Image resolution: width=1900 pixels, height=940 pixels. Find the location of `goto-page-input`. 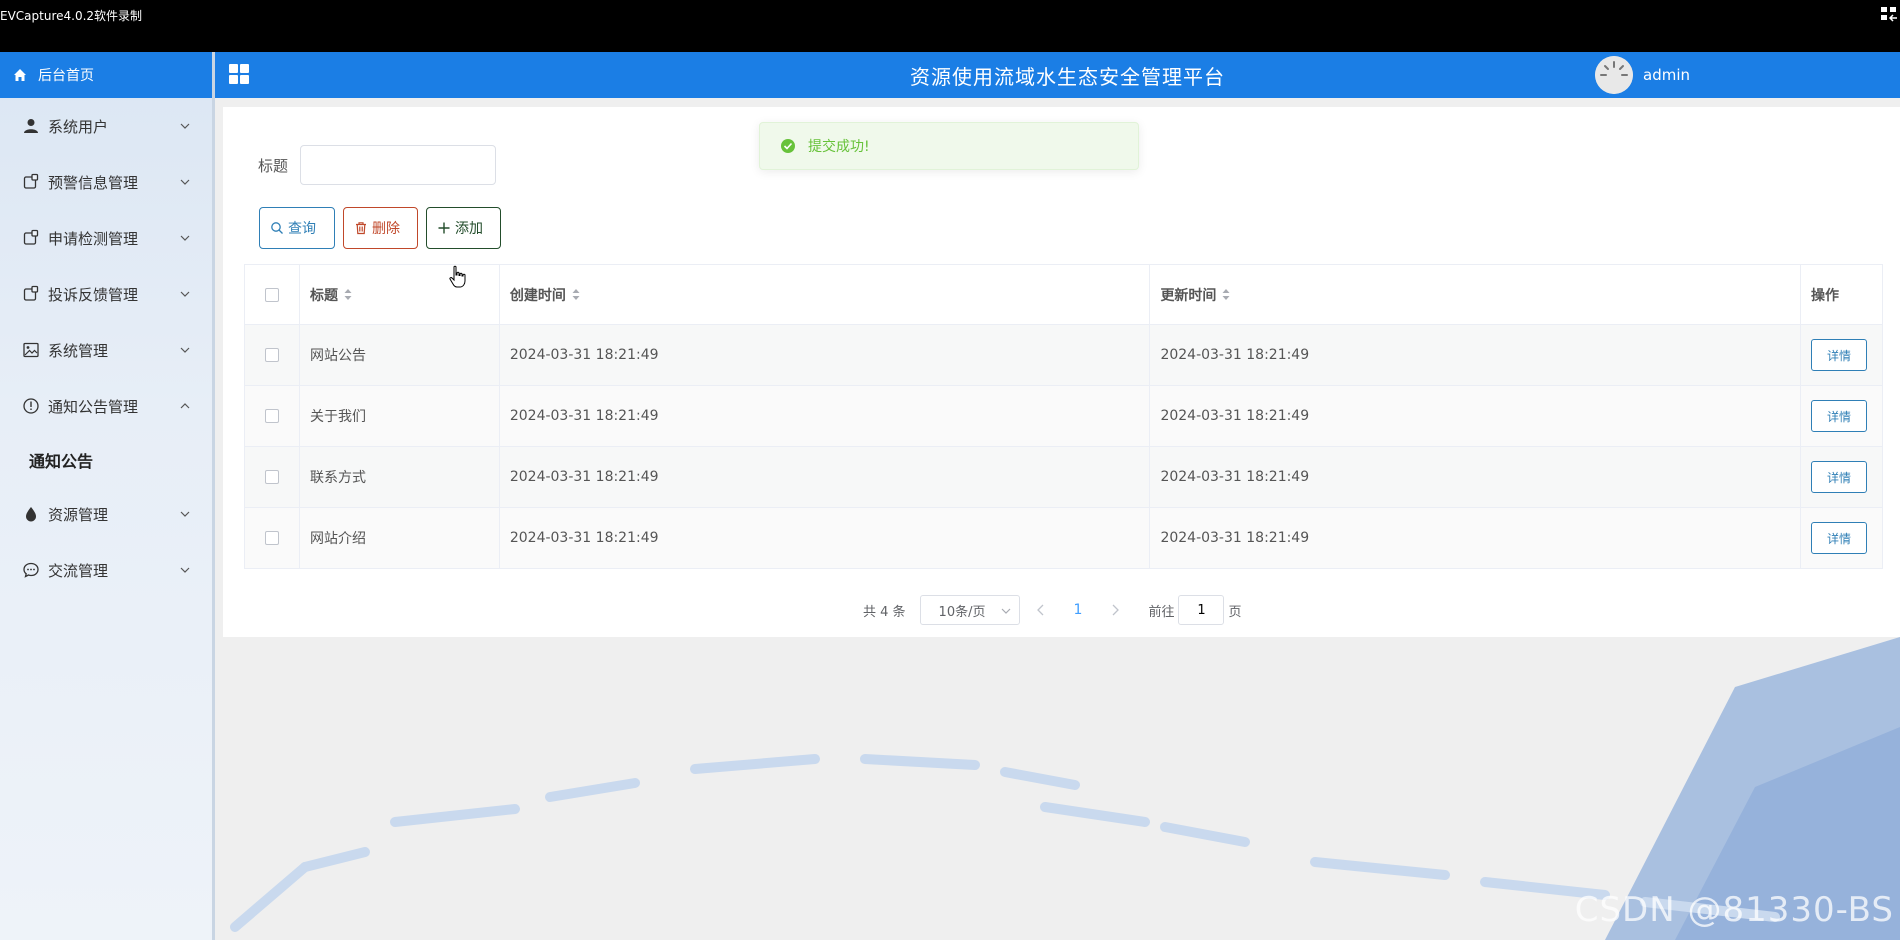

goto-page-input is located at coordinates (1201, 610).